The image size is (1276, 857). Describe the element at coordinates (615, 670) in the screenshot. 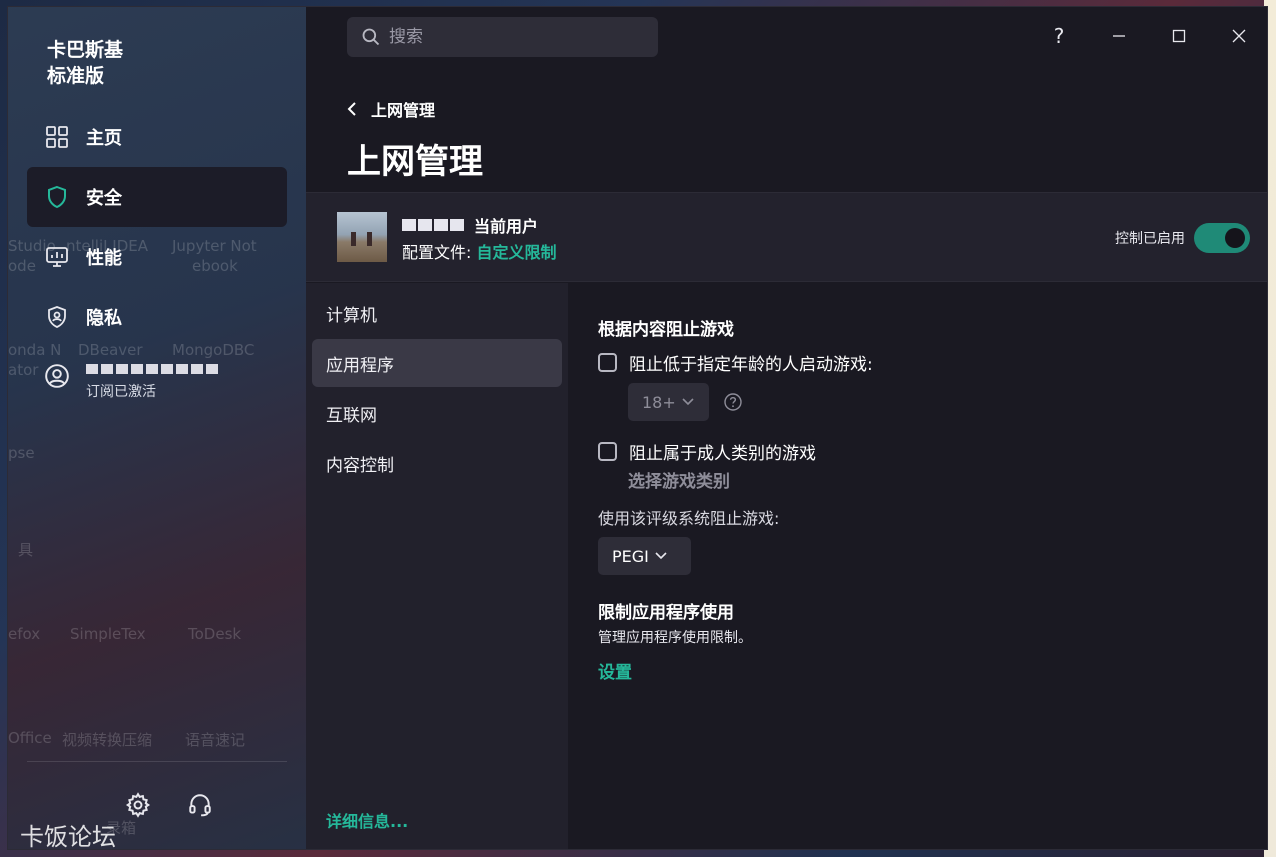

I see `settings-link: 设置` at that location.